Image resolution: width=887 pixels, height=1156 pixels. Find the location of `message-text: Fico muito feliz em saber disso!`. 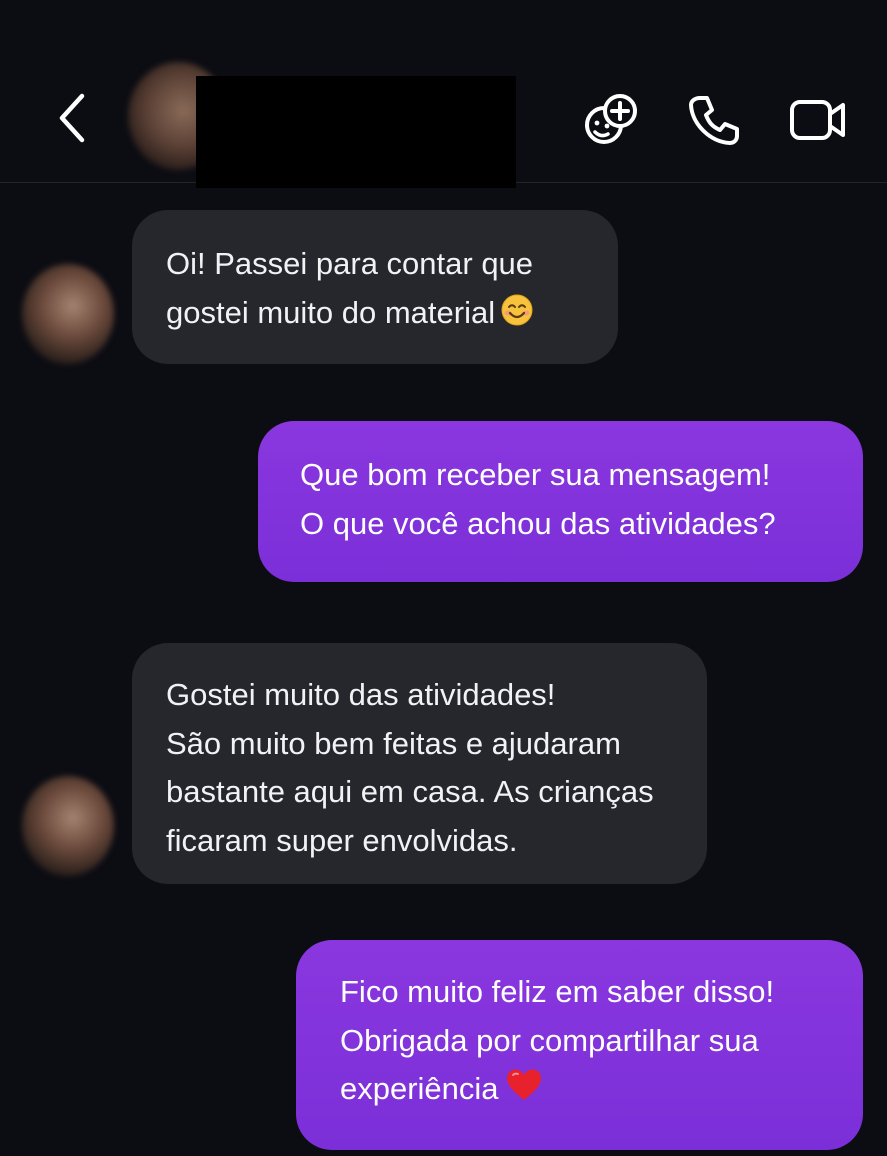

message-text: Fico muito feliz em saber disso! is located at coordinates (557, 991).